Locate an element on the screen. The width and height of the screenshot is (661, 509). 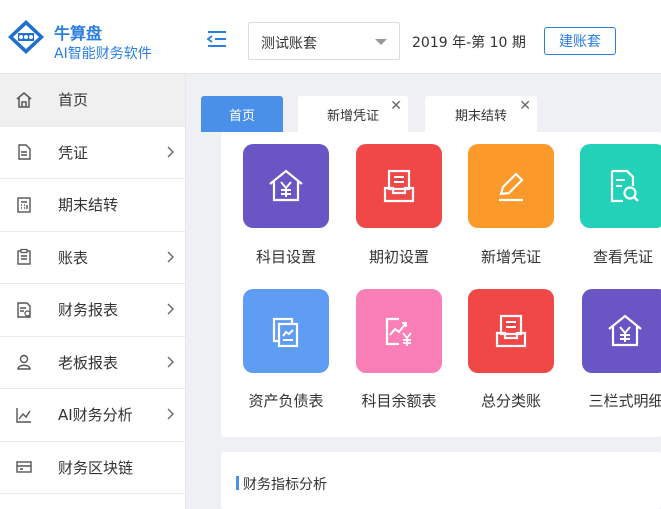
menu-collapse-icon is located at coordinates (217, 39).